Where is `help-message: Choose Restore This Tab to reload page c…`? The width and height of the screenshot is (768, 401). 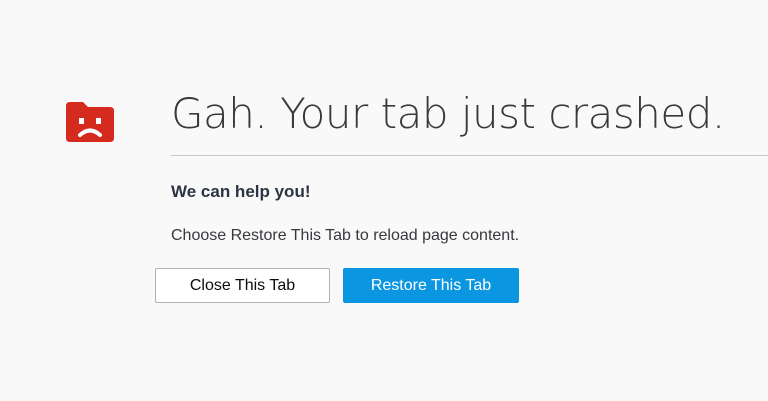 help-message: Choose Restore This Tab to reload page c… is located at coordinates (345, 235).